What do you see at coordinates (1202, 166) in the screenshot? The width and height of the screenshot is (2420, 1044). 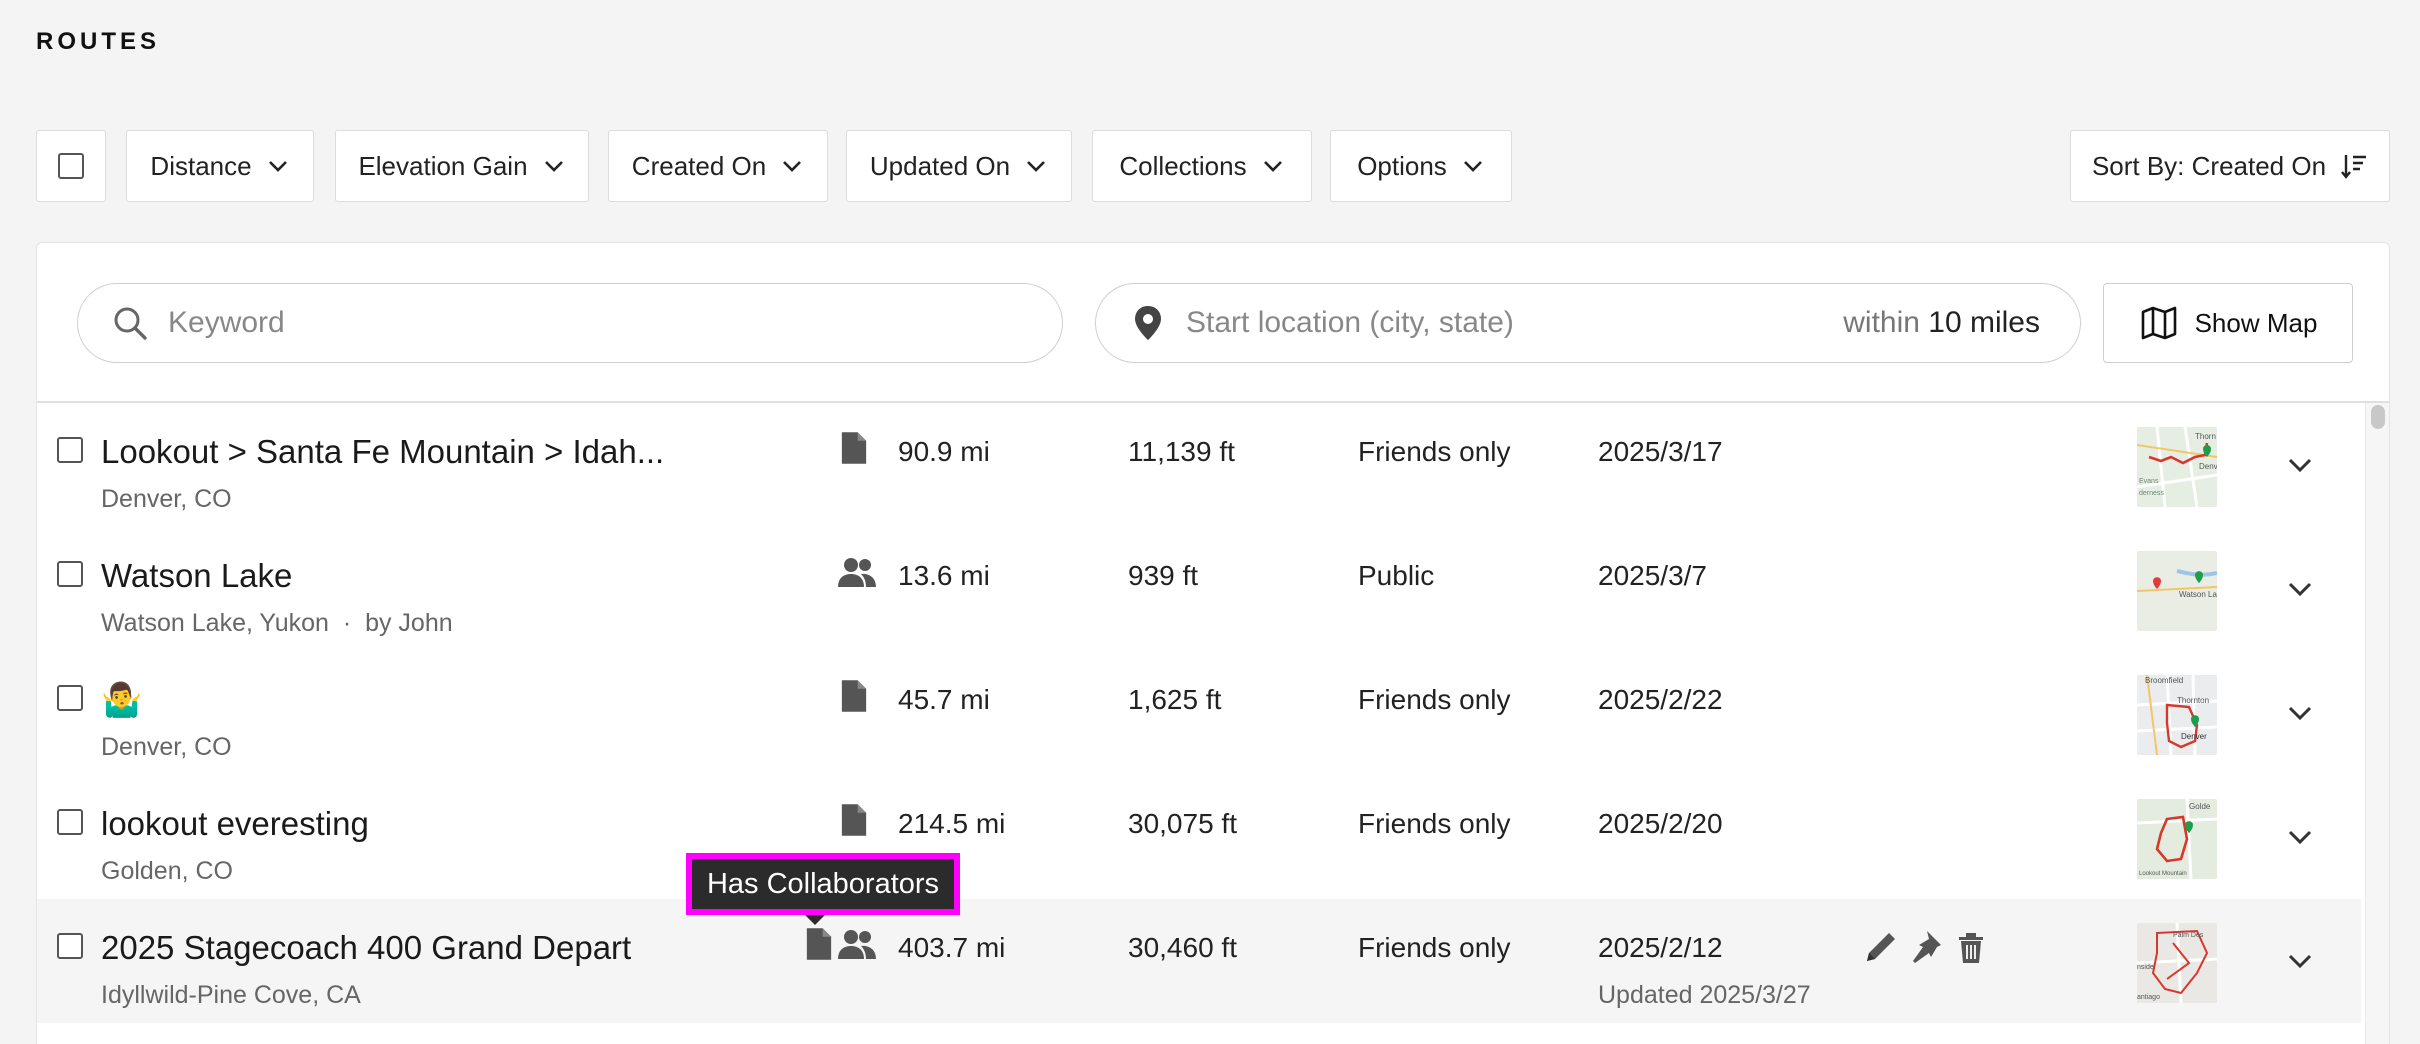 I see `collections-filter: Collections` at bounding box center [1202, 166].